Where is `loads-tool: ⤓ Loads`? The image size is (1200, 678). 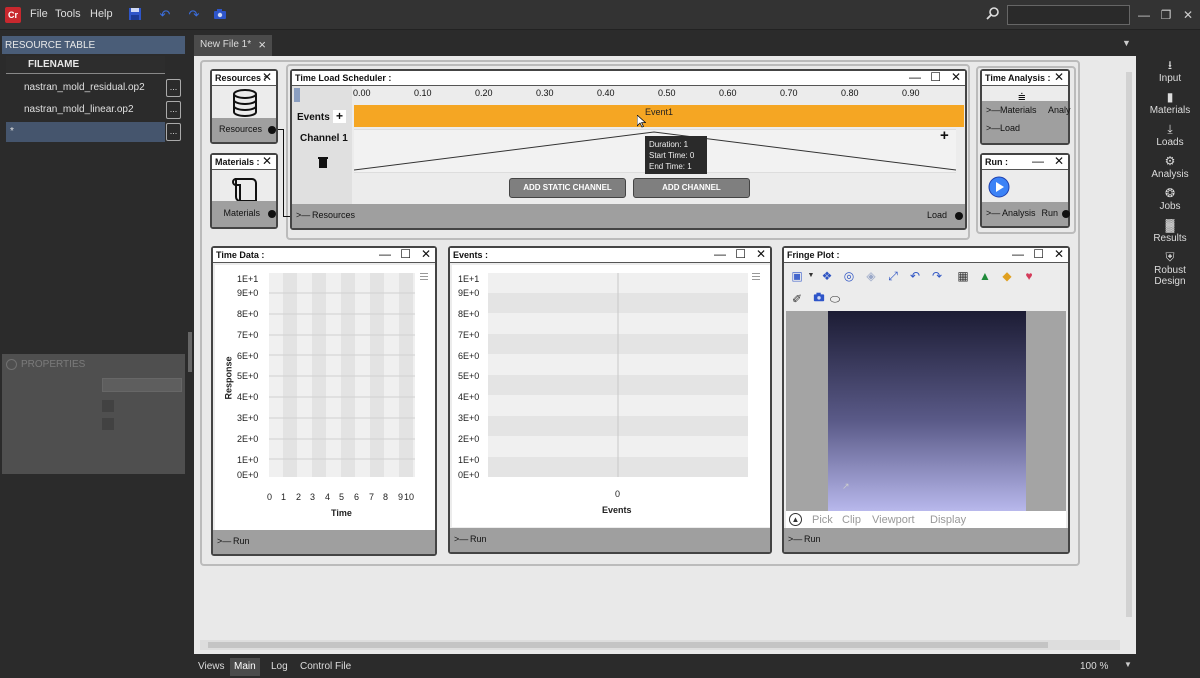 loads-tool: ⤓ Loads is located at coordinates (1170, 135).